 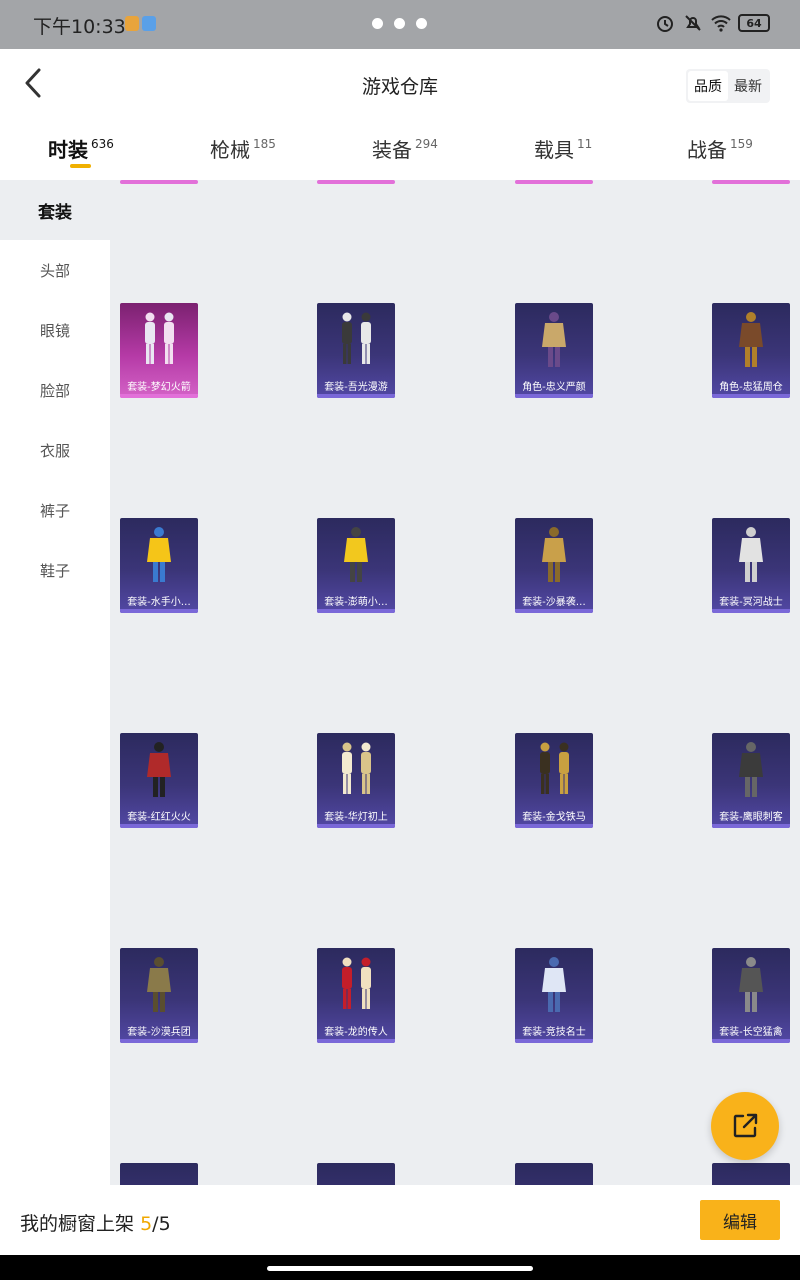 I want to click on game-app-icon, so click(x=132, y=23).